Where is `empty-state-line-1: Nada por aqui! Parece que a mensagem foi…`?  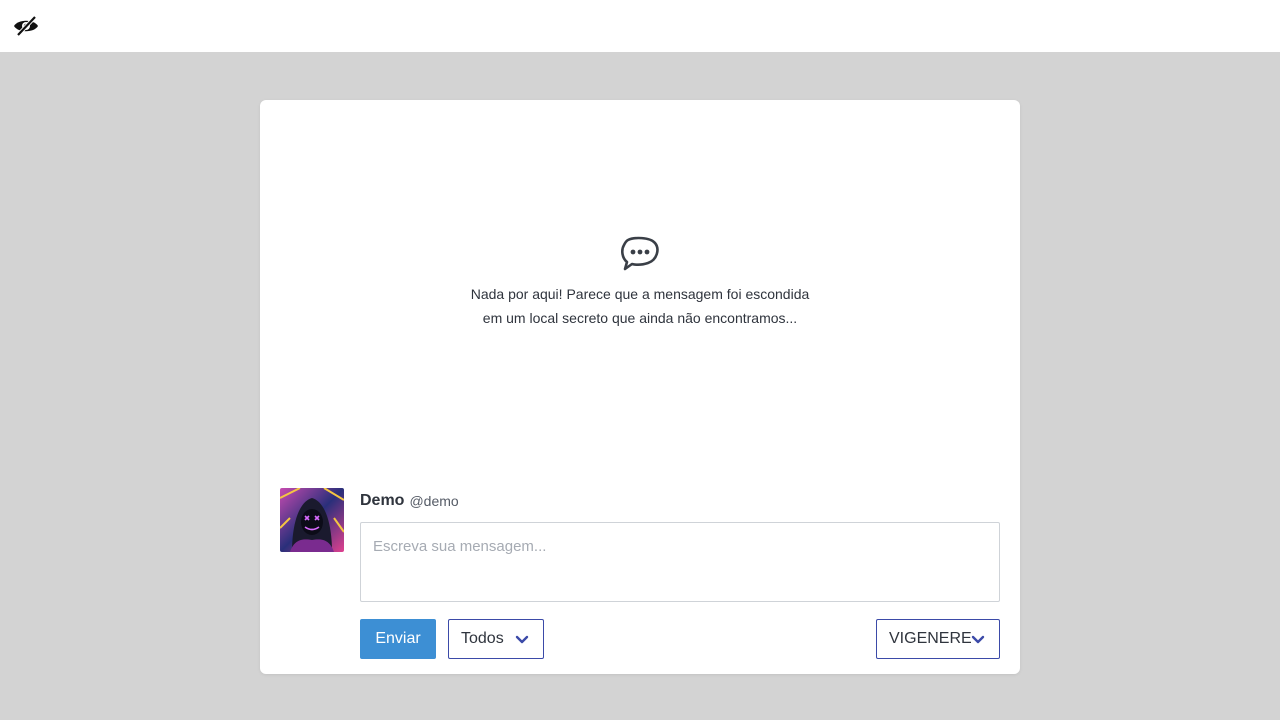 empty-state-line-1: Nada por aqui! Parece que a mensagem foi… is located at coordinates (640, 294).